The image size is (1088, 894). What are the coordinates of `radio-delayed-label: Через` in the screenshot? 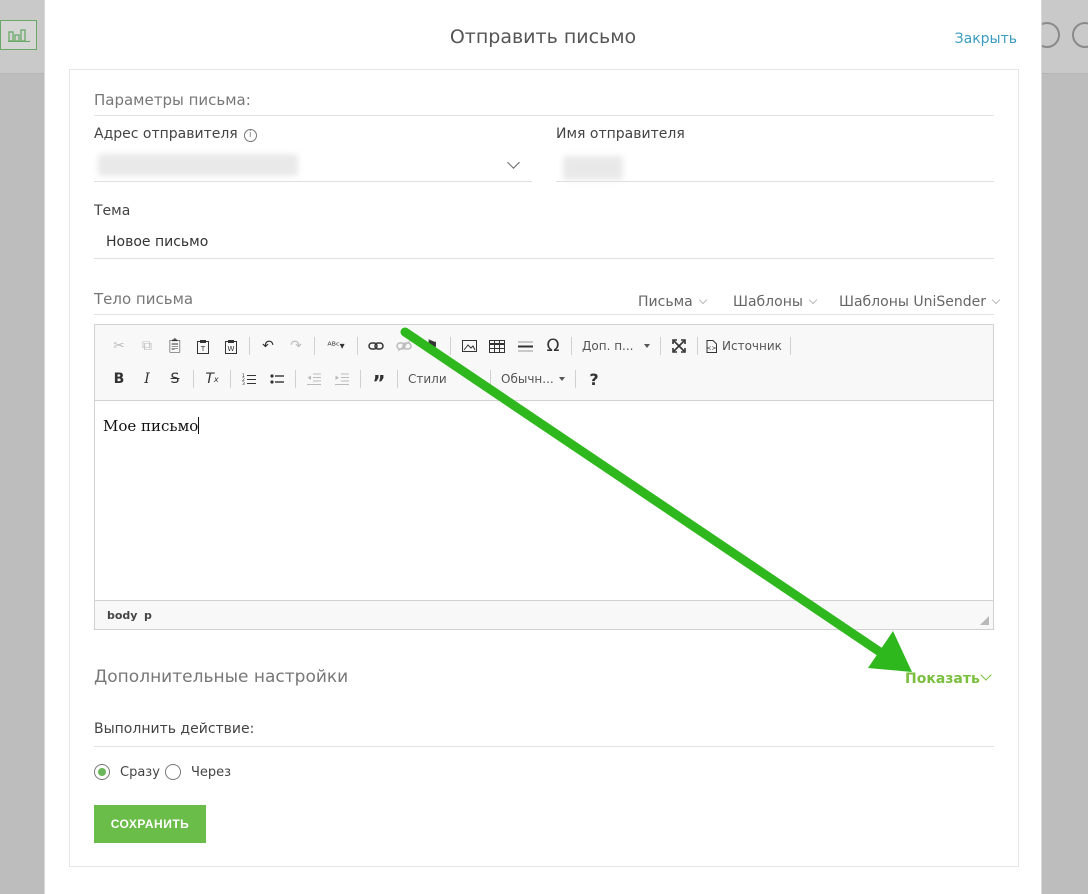 It's located at (211, 772).